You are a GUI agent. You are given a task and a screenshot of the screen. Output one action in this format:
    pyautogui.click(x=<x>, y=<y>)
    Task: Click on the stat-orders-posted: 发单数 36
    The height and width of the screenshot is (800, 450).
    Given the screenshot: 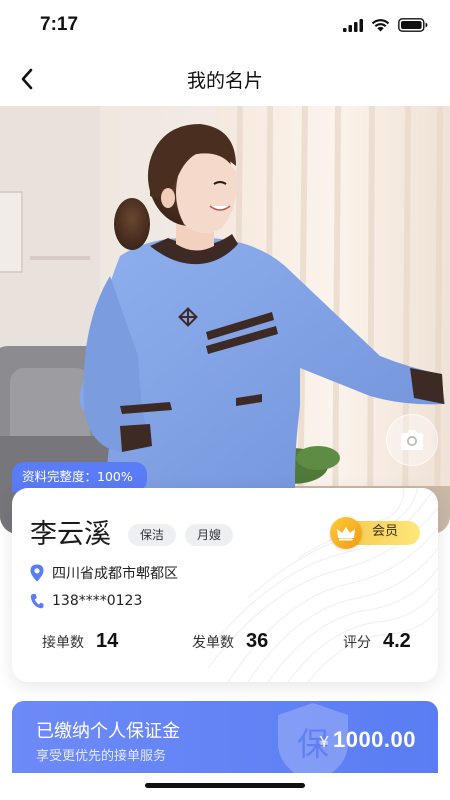 What is the action you would take?
    pyautogui.click(x=230, y=641)
    